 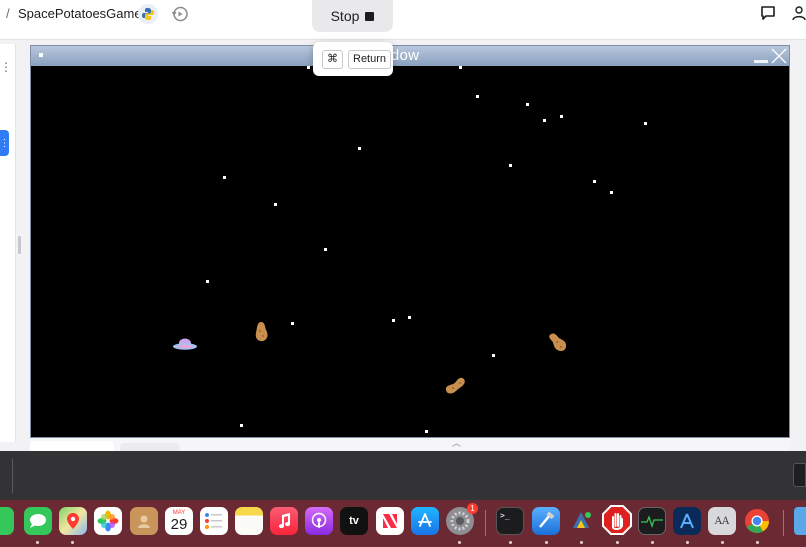 I want to click on contacts-icon, so click(x=144, y=521).